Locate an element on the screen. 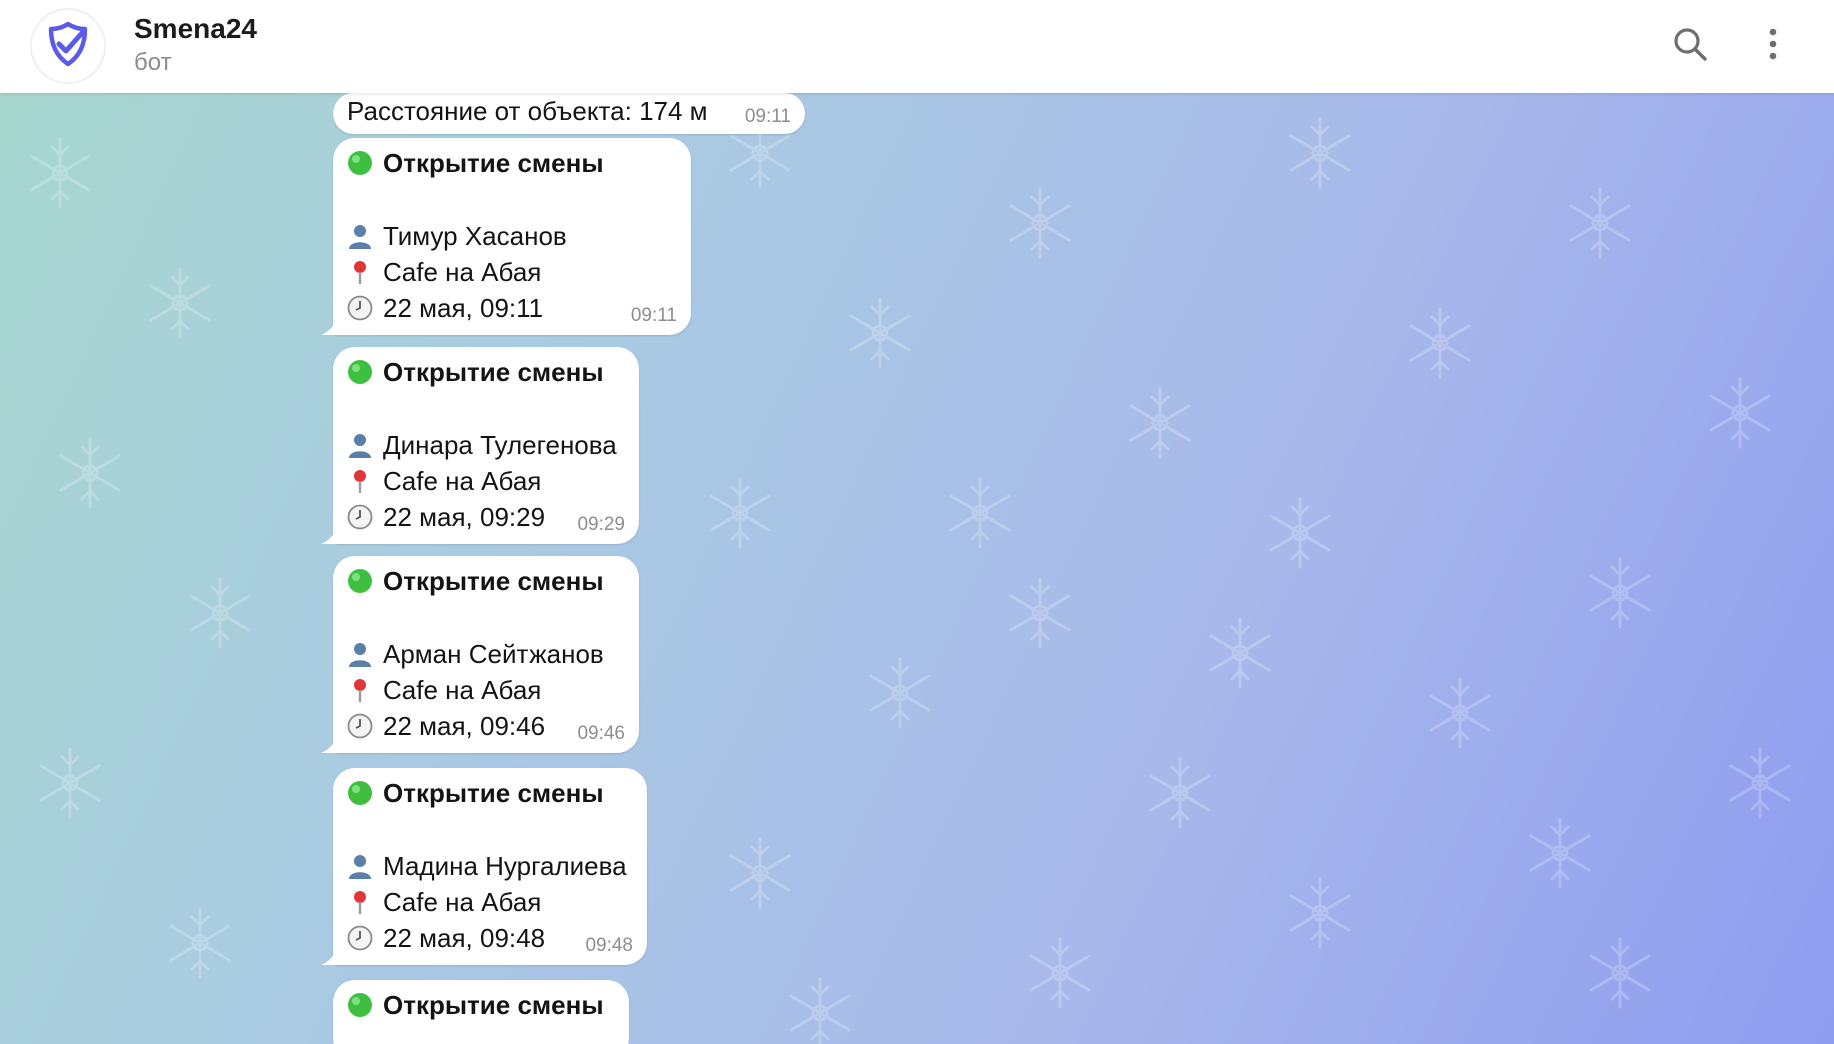 This screenshot has width=1834, height=1044. message-time: 09:29 is located at coordinates (601, 524).